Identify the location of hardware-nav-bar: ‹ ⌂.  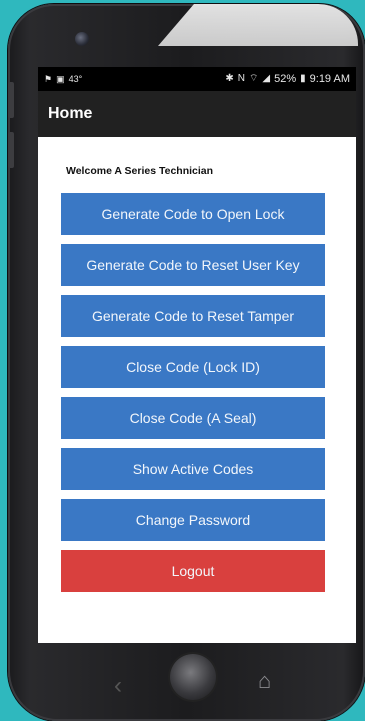
(186, 684).